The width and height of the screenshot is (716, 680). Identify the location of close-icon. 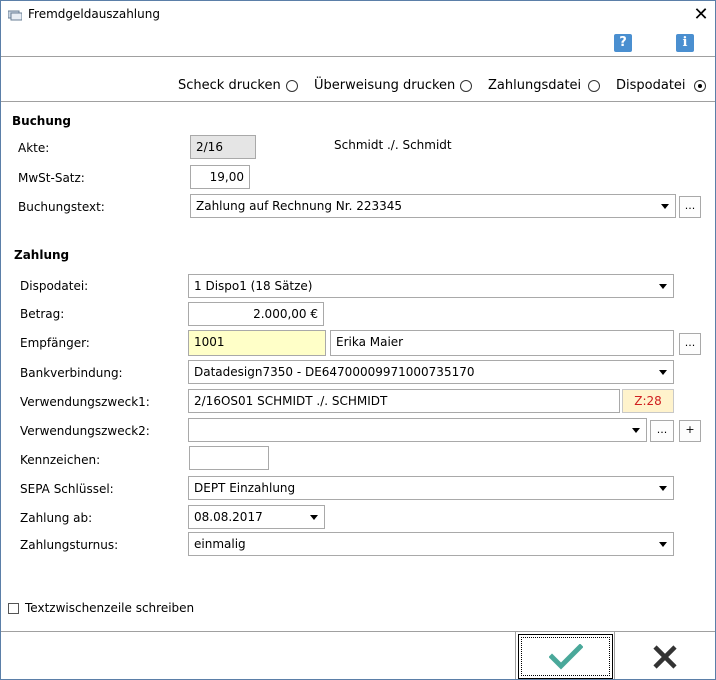
(665, 657).